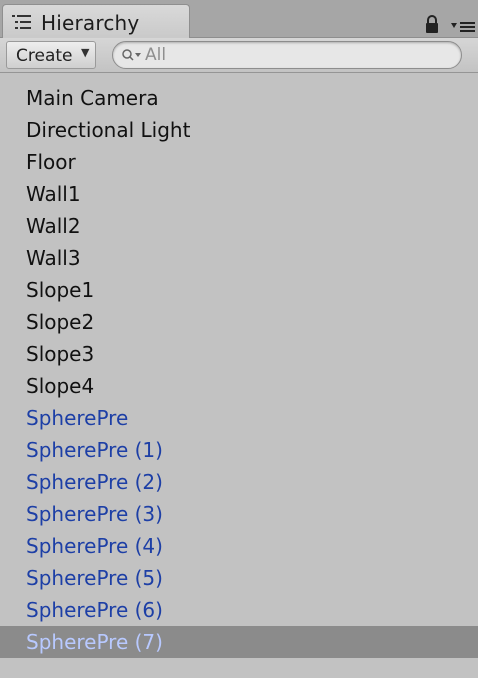 This screenshot has width=478, height=678. What do you see at coordinates (239, 450) in the screenshot?
I see `prefab-list-item: SpherePre (1)` at bounding box center [239, 450].